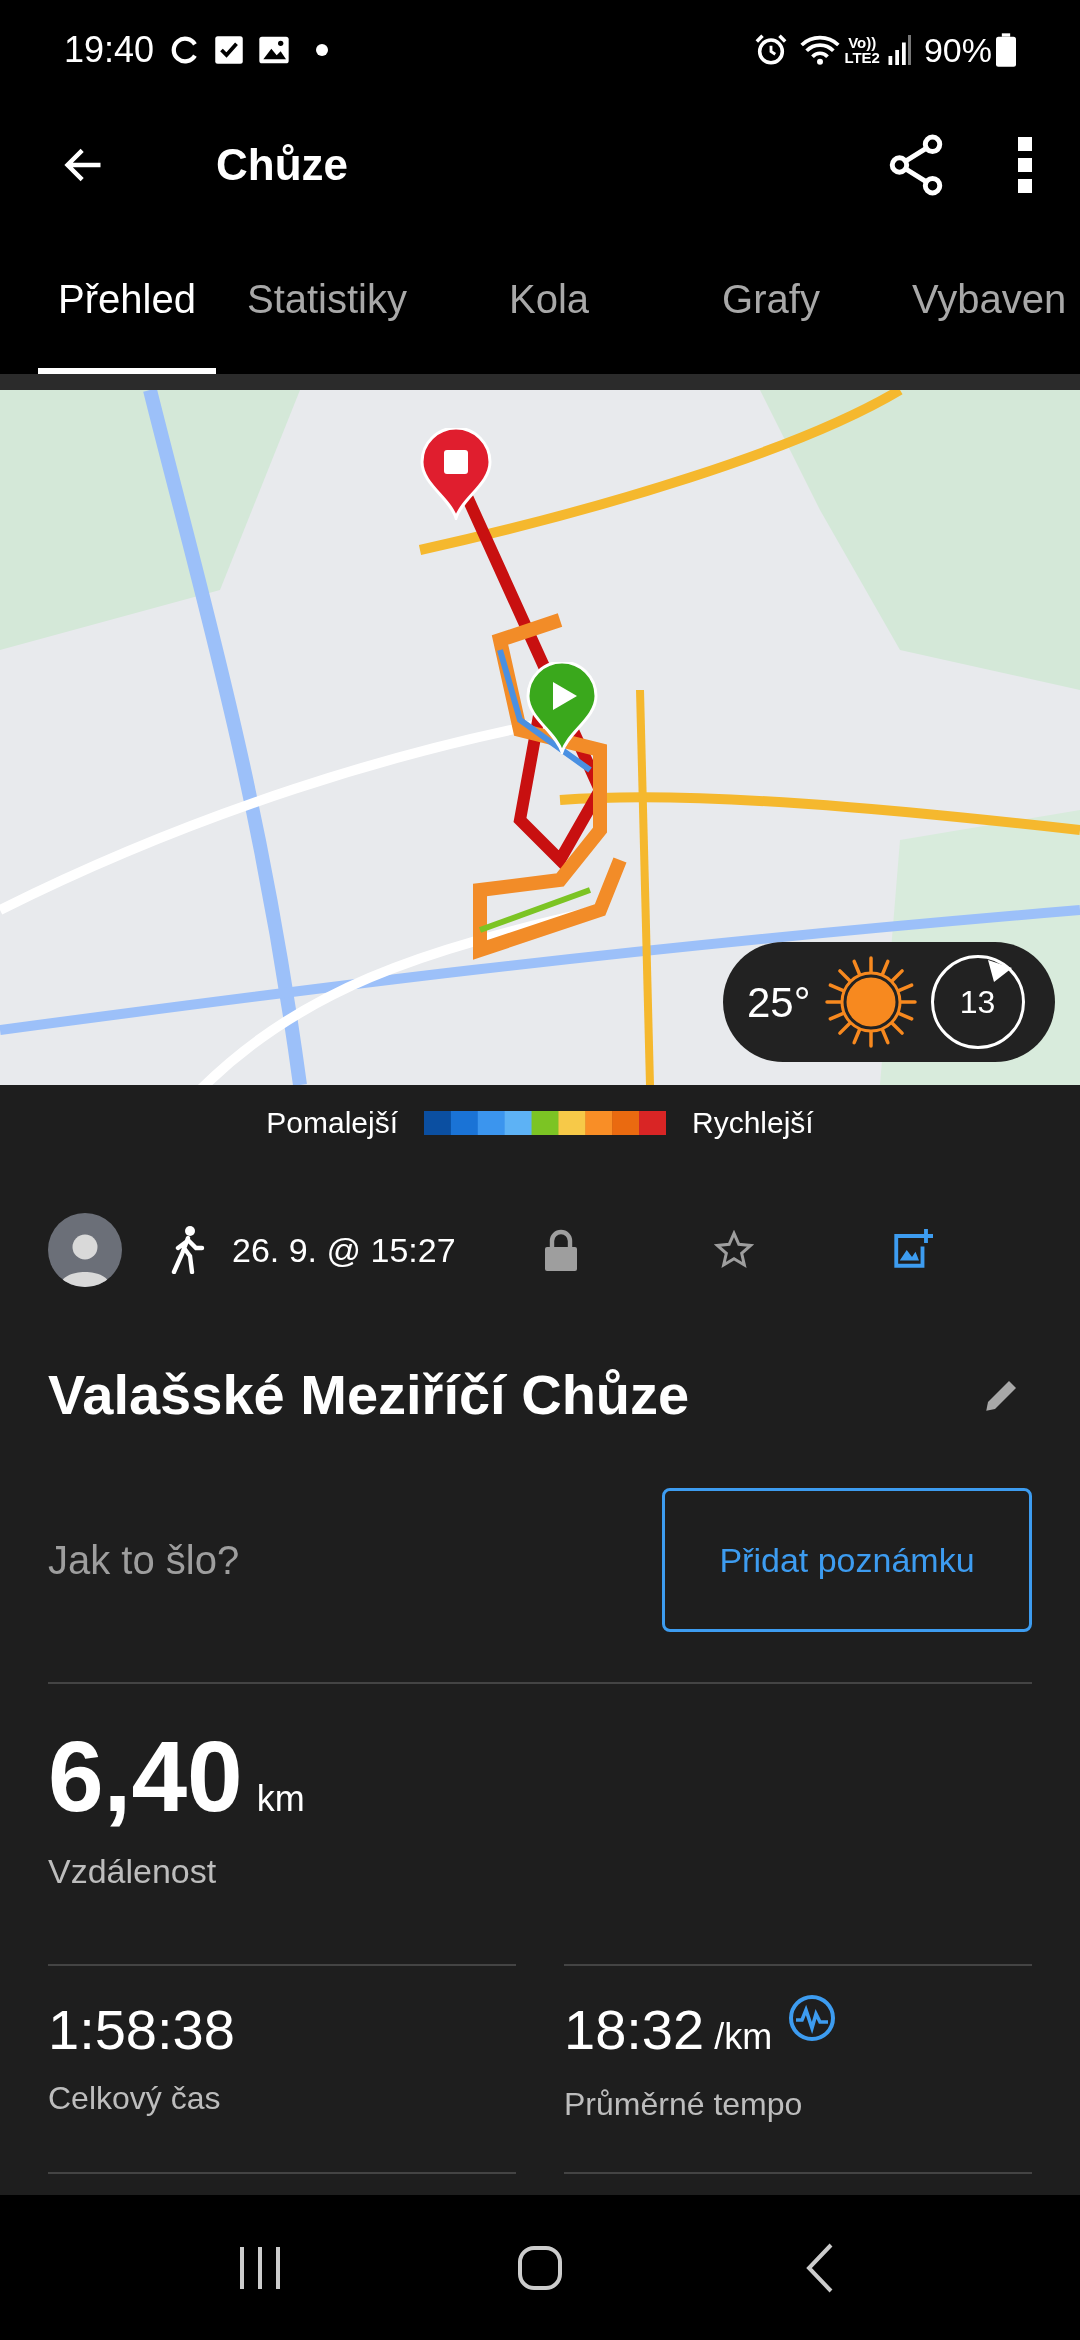 This screenshot has width=1080, height=2340. I want to click on legend-label: Pomalejší, so click(332, 1123).